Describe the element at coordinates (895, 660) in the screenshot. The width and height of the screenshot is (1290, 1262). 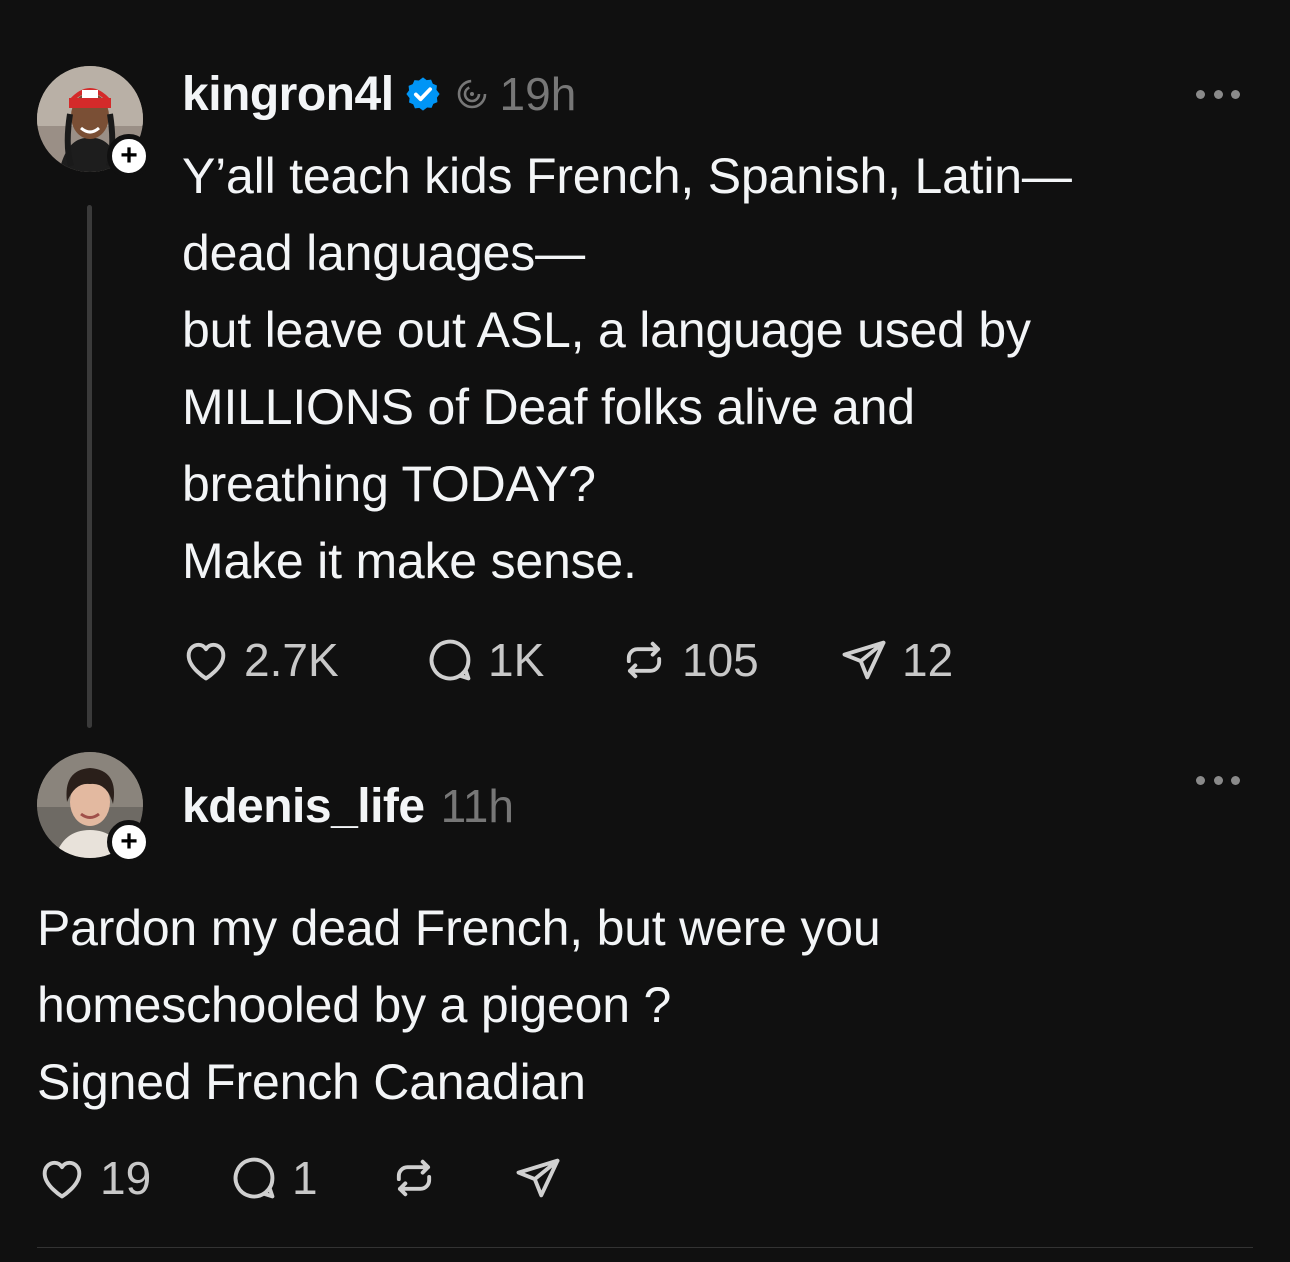
I see `share-button: 12` at that location.